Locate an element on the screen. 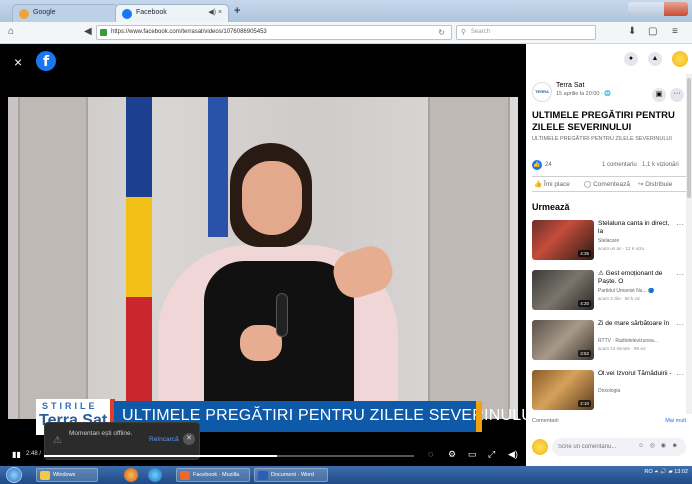 Image resolution: width=692 pixels, height=484 pixels. download-icon: ⬇ is located at coordinates (632, 31).